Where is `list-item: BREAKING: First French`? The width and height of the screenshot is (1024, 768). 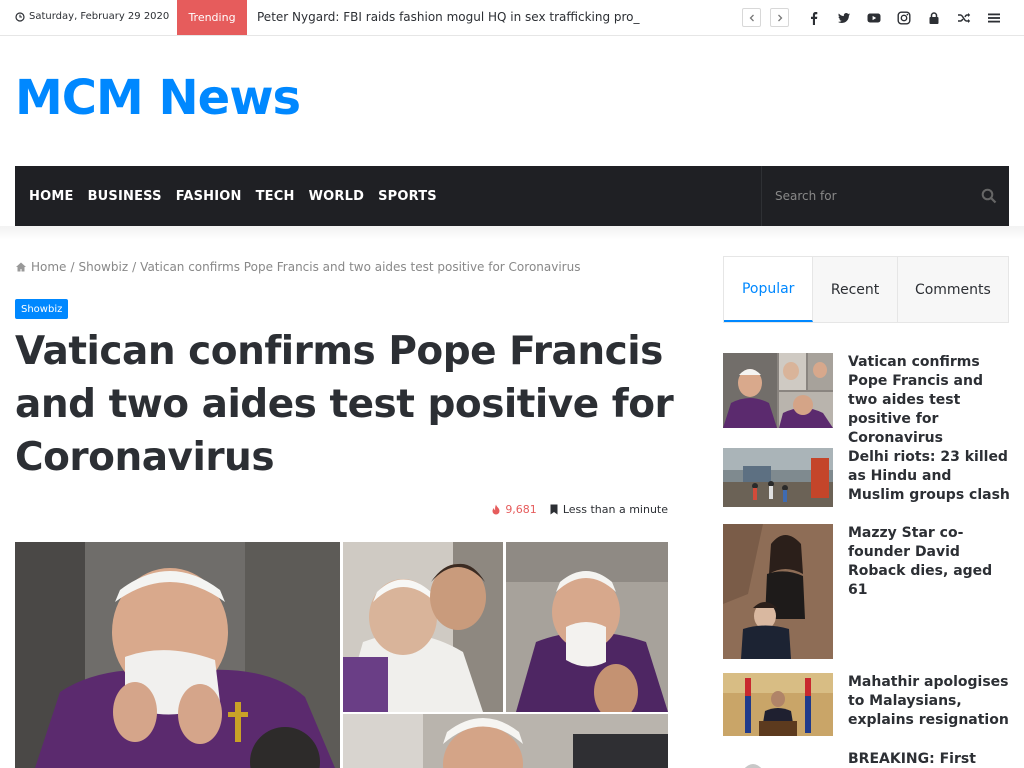 list-item: BREAKING: First French is located at coordinates (866, 759).